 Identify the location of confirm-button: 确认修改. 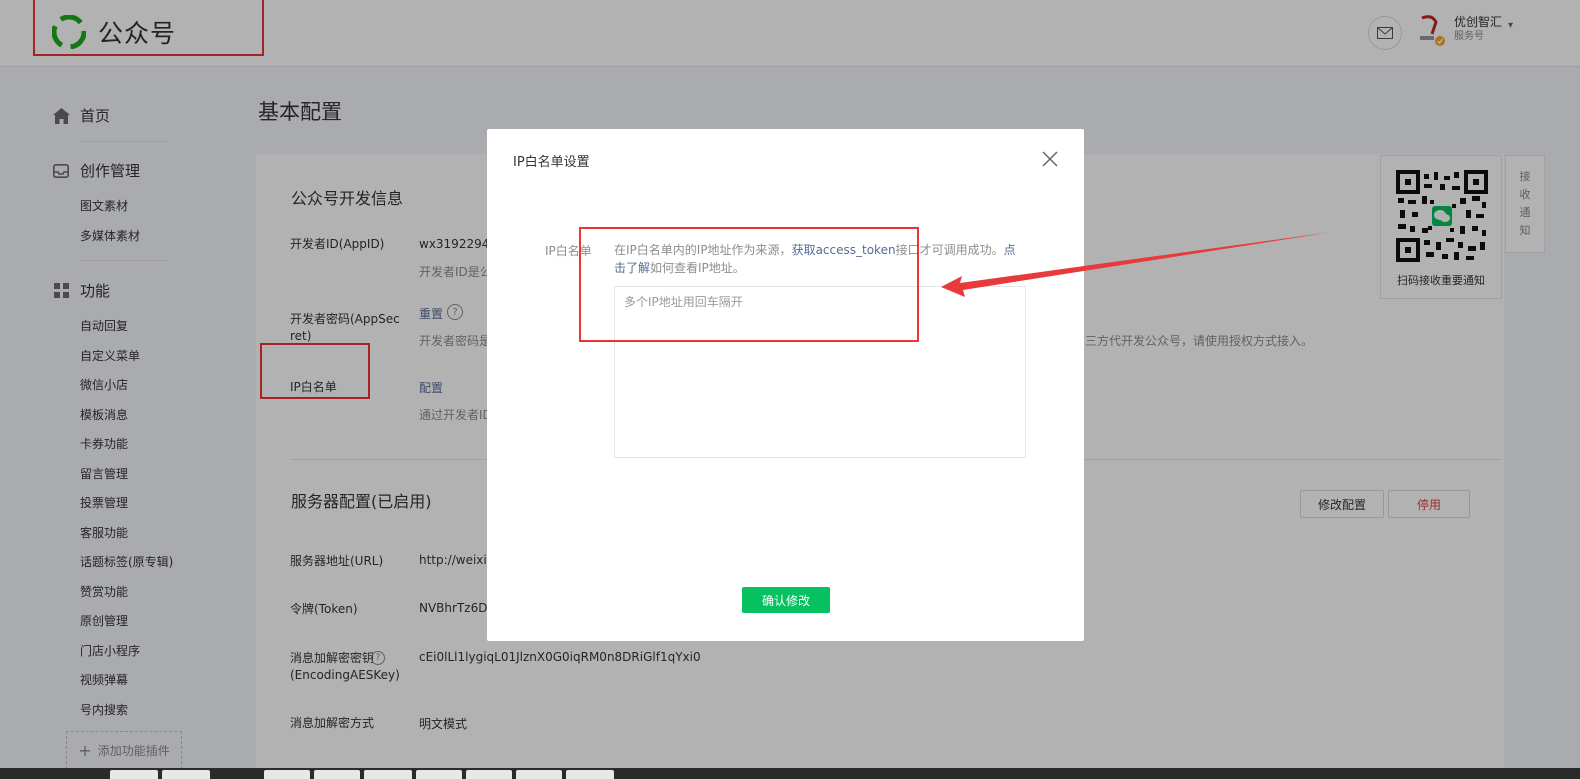
(786, 600).